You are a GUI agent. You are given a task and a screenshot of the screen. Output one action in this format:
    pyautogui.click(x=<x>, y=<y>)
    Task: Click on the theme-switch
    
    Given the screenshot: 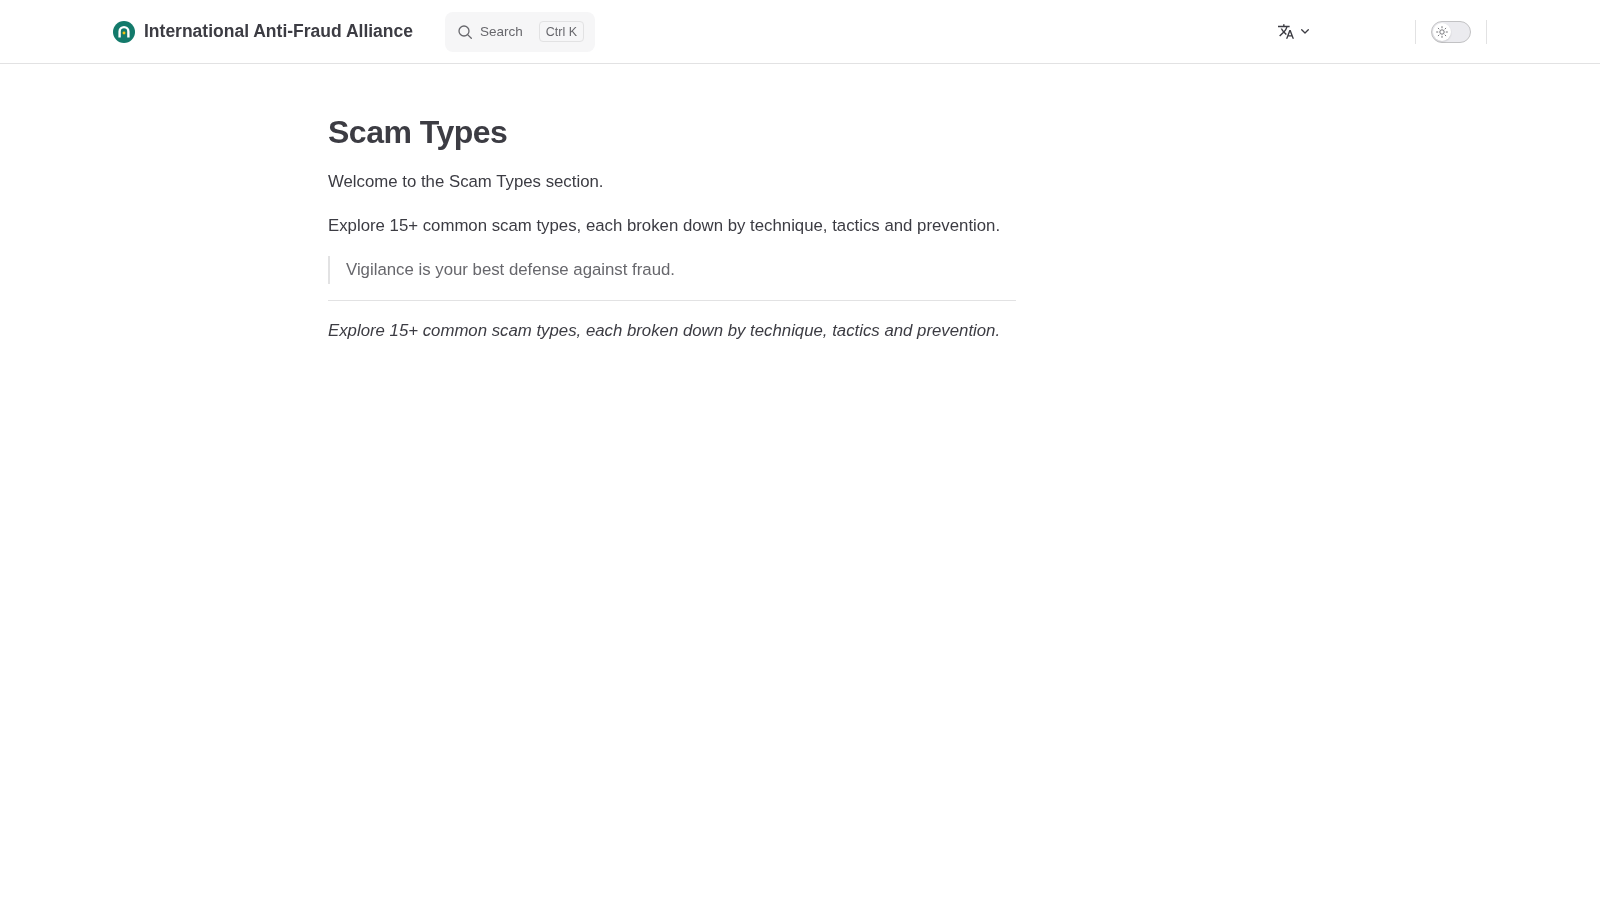 What is the action you would take?
    pyautogui.click(x=1451, y=31)
    